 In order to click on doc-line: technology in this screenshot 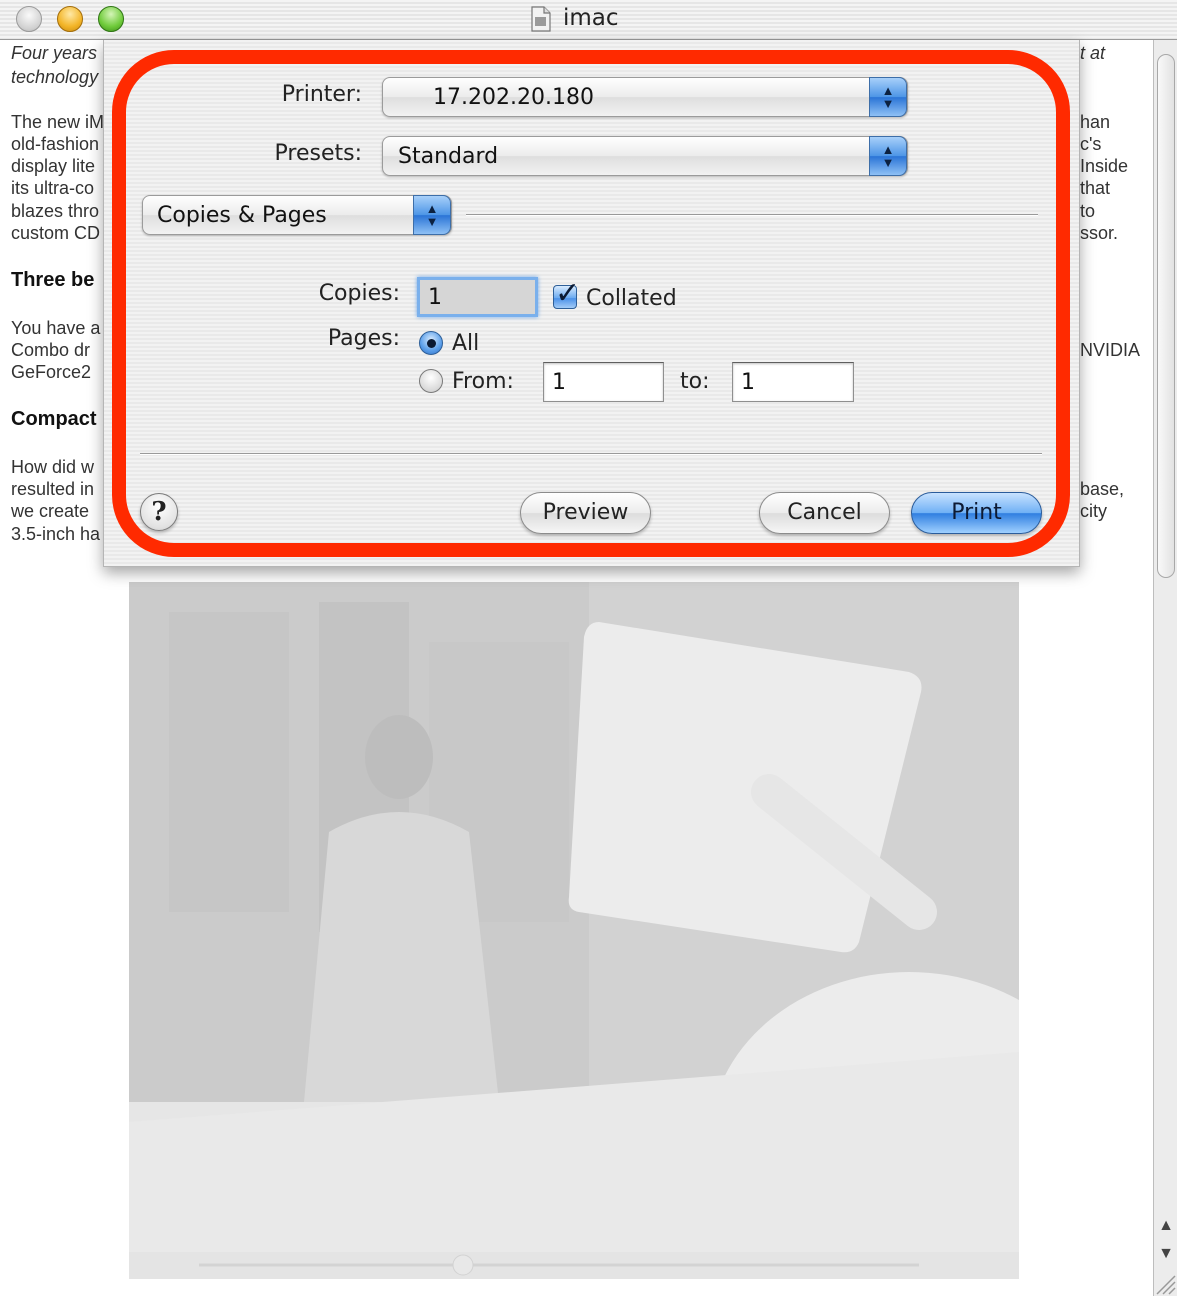, I will do `click(55, 77)`.